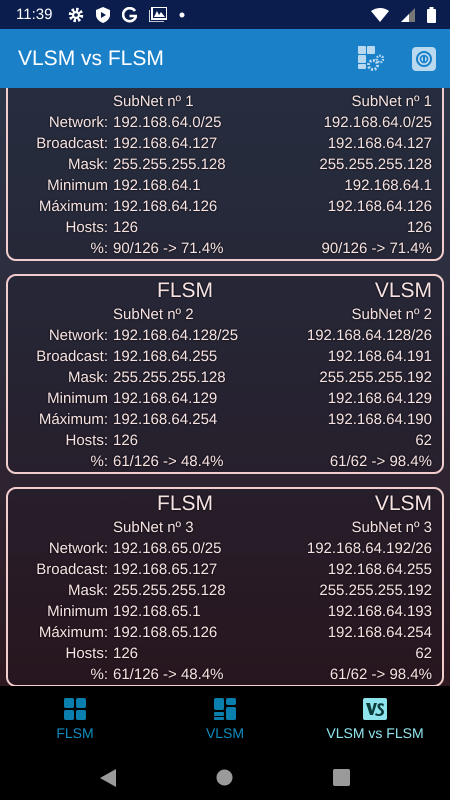 The width and height of the screenshot is (450, 800). I want to click on flsm-value: 192.168.64.255, so click(165, 357).